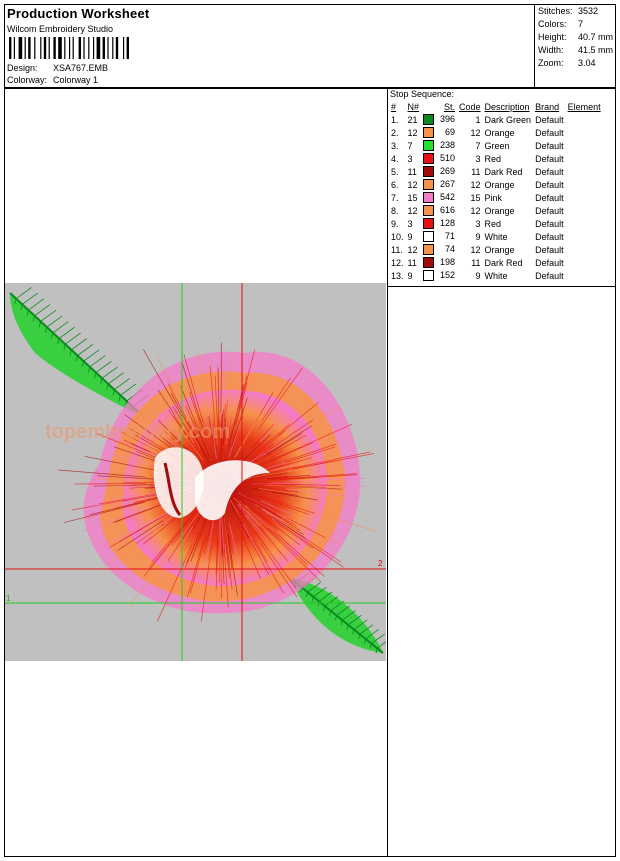 The width and height of the screenshot is (620, 861). What do you see at coordinates (395, 171) in the screenshot?
I see `stop-index: 5.` at bounding box center [395, 171].